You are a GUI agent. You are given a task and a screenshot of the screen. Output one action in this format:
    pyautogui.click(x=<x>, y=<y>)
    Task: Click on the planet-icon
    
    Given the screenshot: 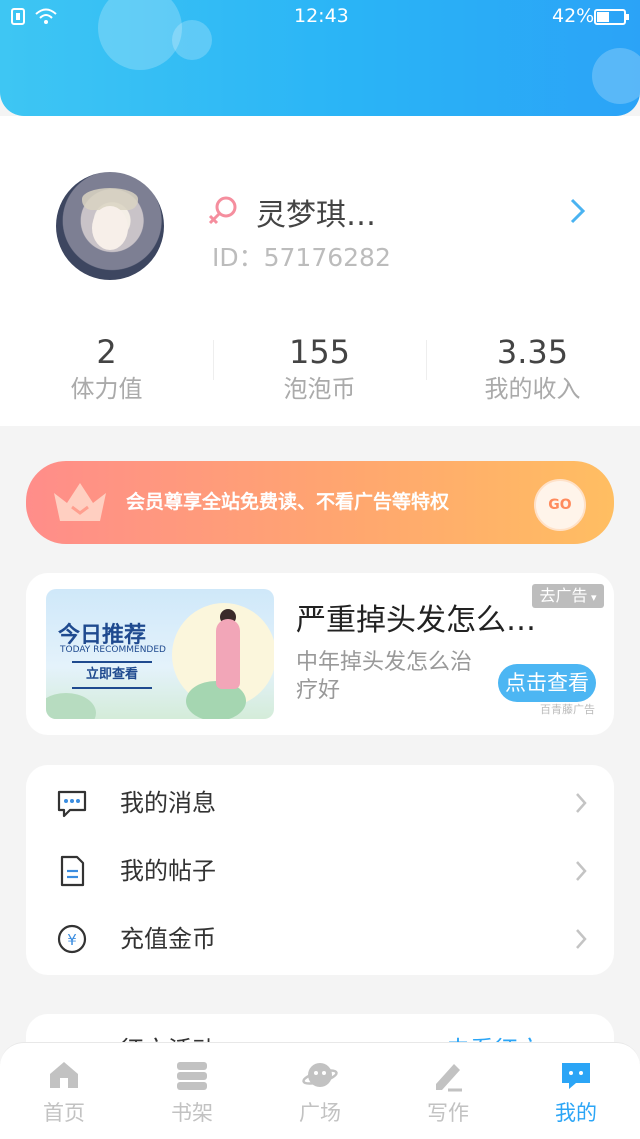 What is the action you would take?
    pyautogui.click(x=320, y=1075)
    